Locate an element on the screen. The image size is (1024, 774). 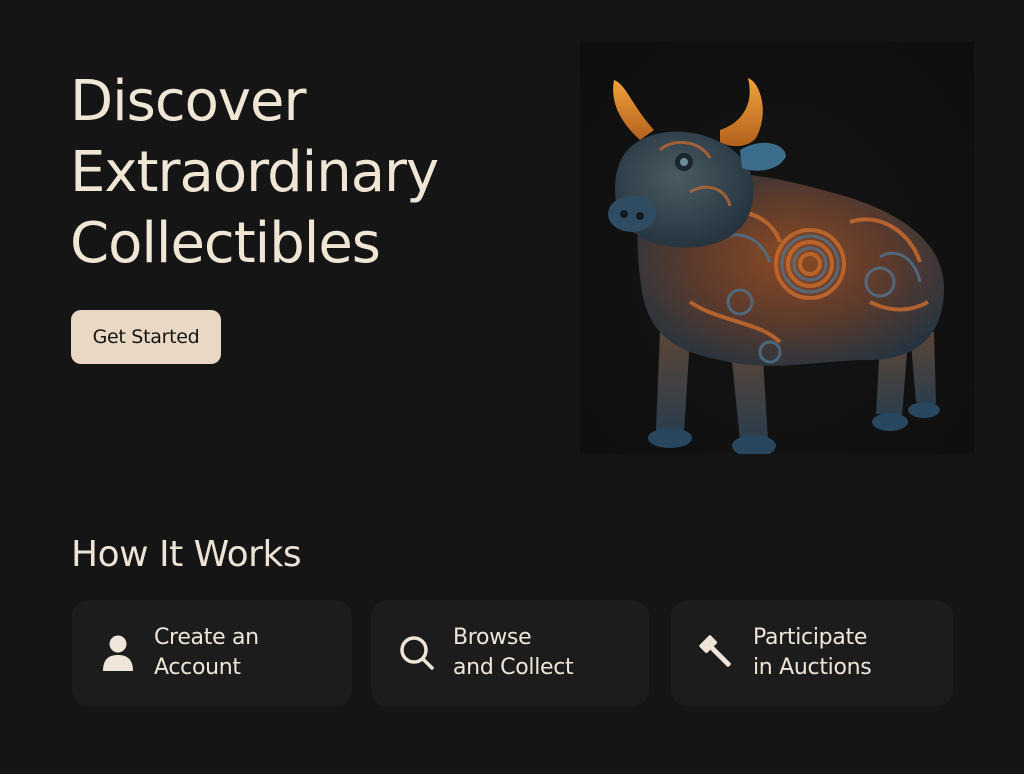
how-it-works-title: How It Works is located at coordinates (186, 554).